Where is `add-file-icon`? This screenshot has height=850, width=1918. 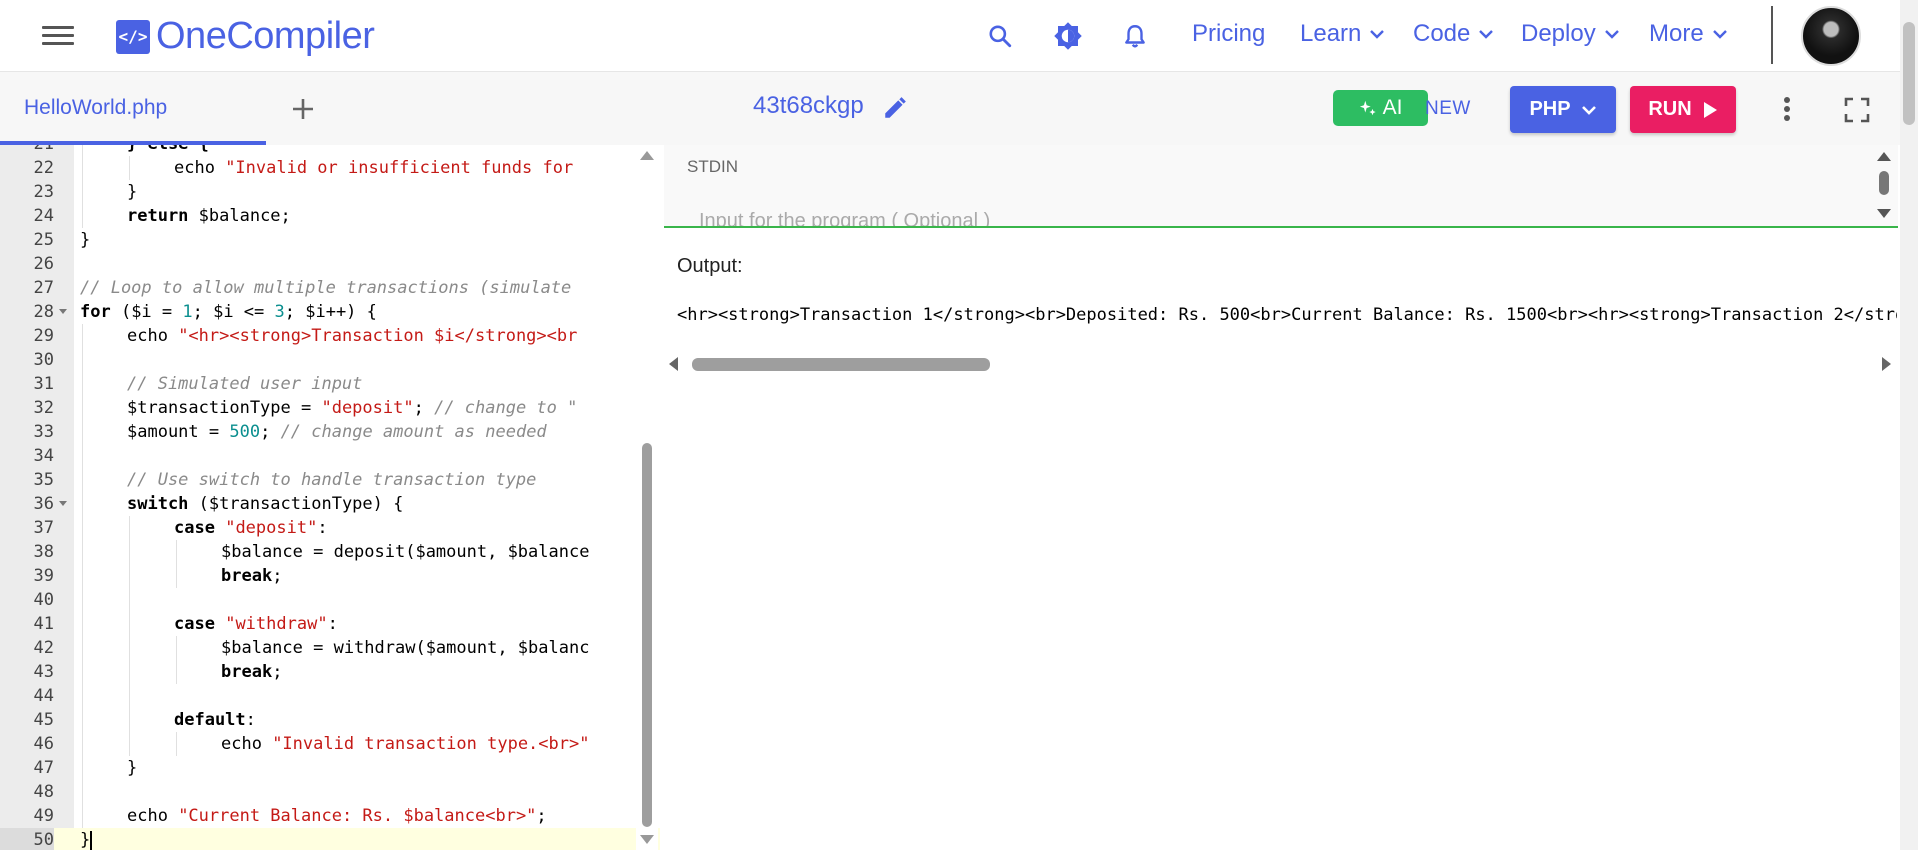
add-file-icon is located at coordinates (303, 109).